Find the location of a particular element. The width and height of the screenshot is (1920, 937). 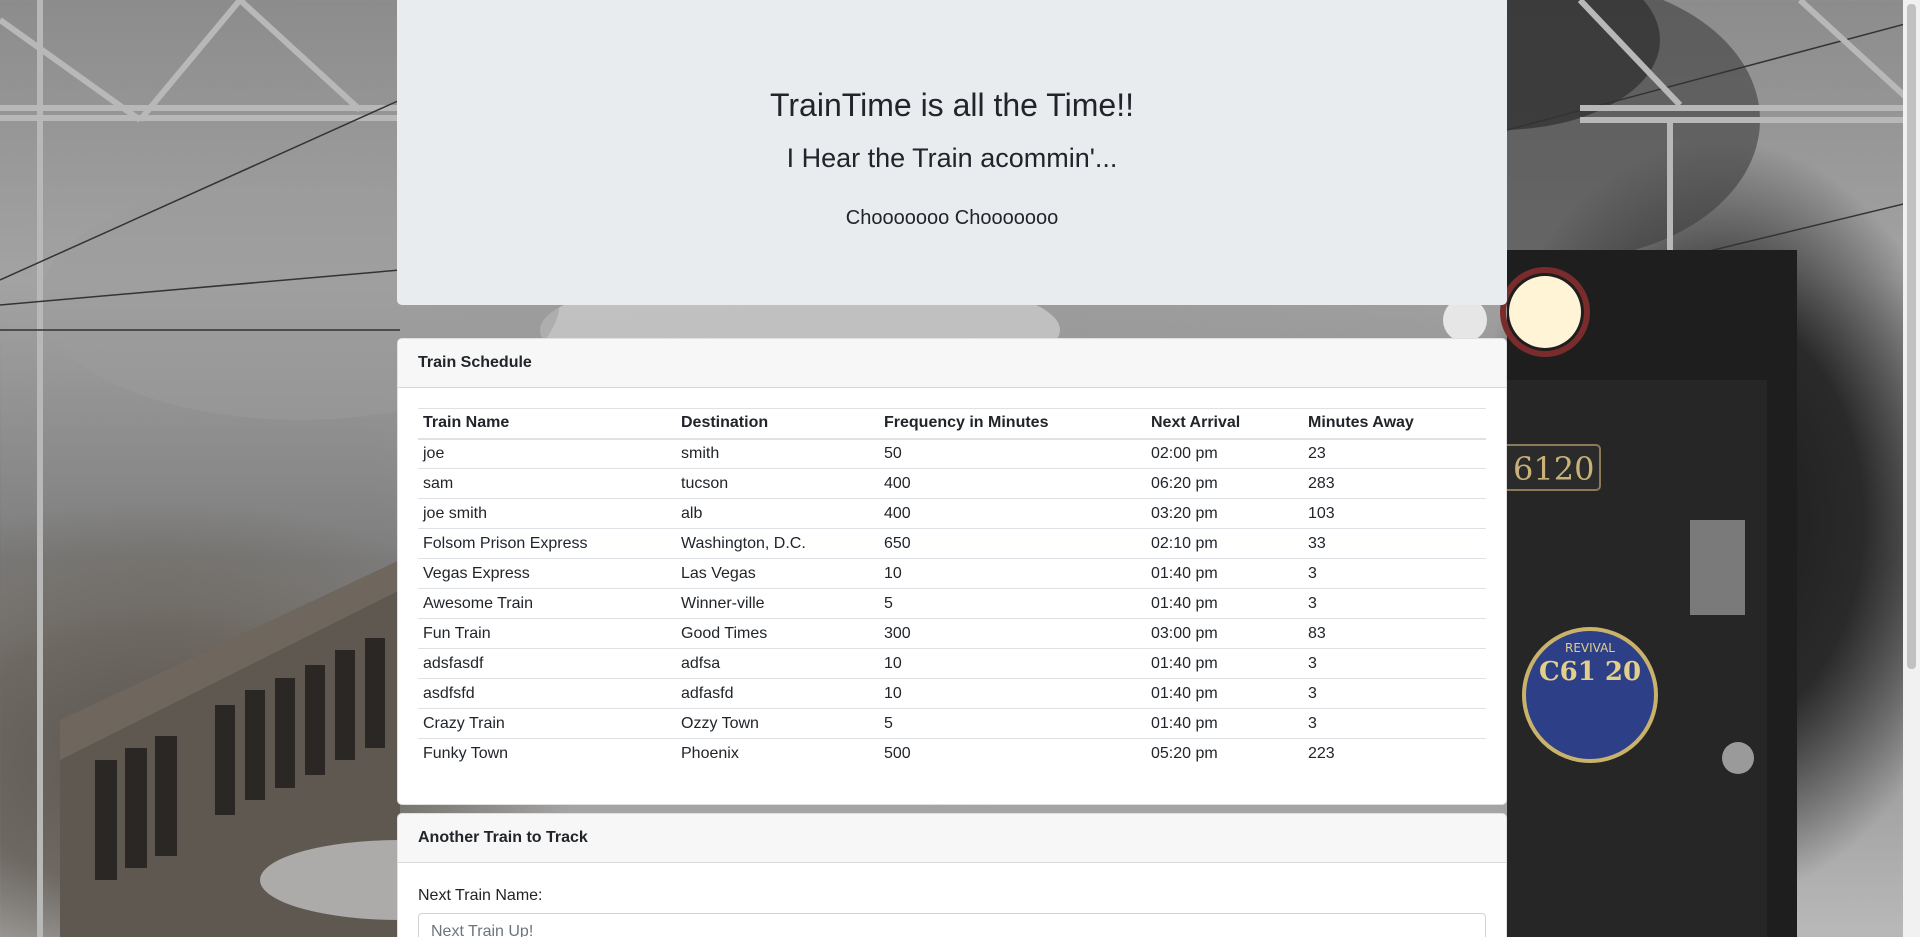

add-train-card: Another Train to Track Next Train Name: is located at coordinates (952, 875).